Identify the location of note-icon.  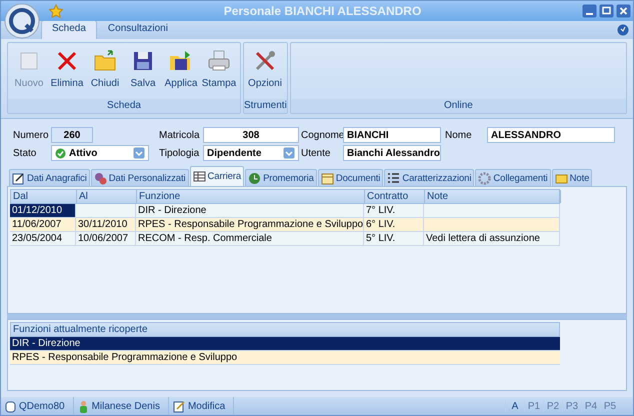
(561, 178).